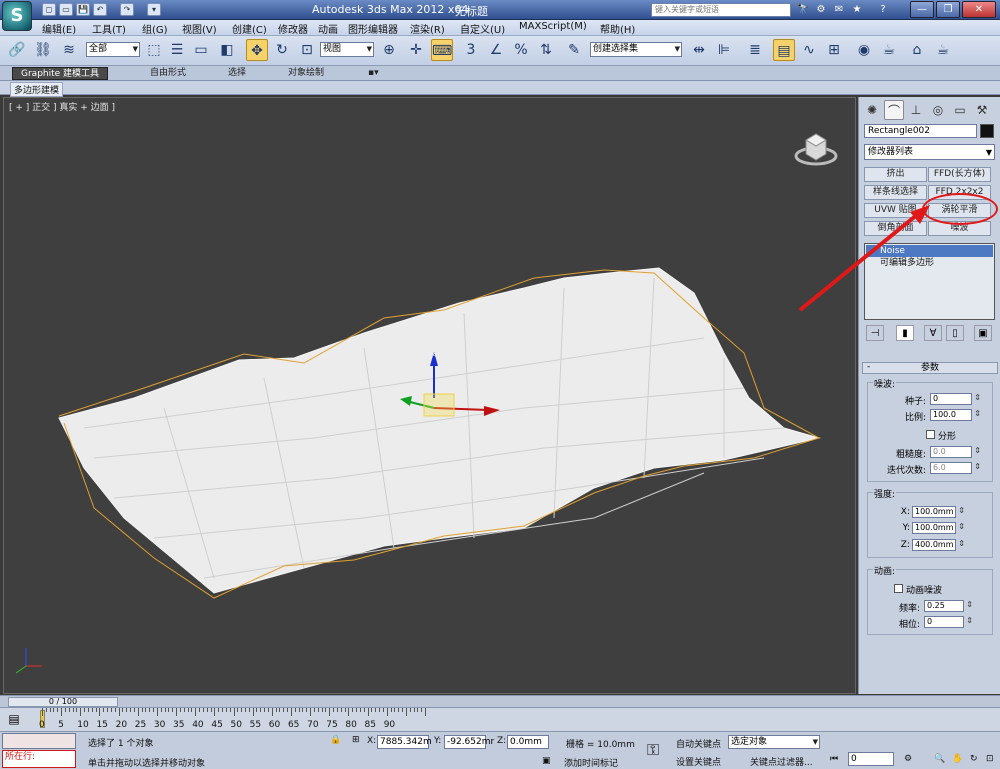 The image size is (1000, 769). Describe the element at coordinates (39, 759) in the screenshot. I see `current-mode-field: 所在行:` at that location.